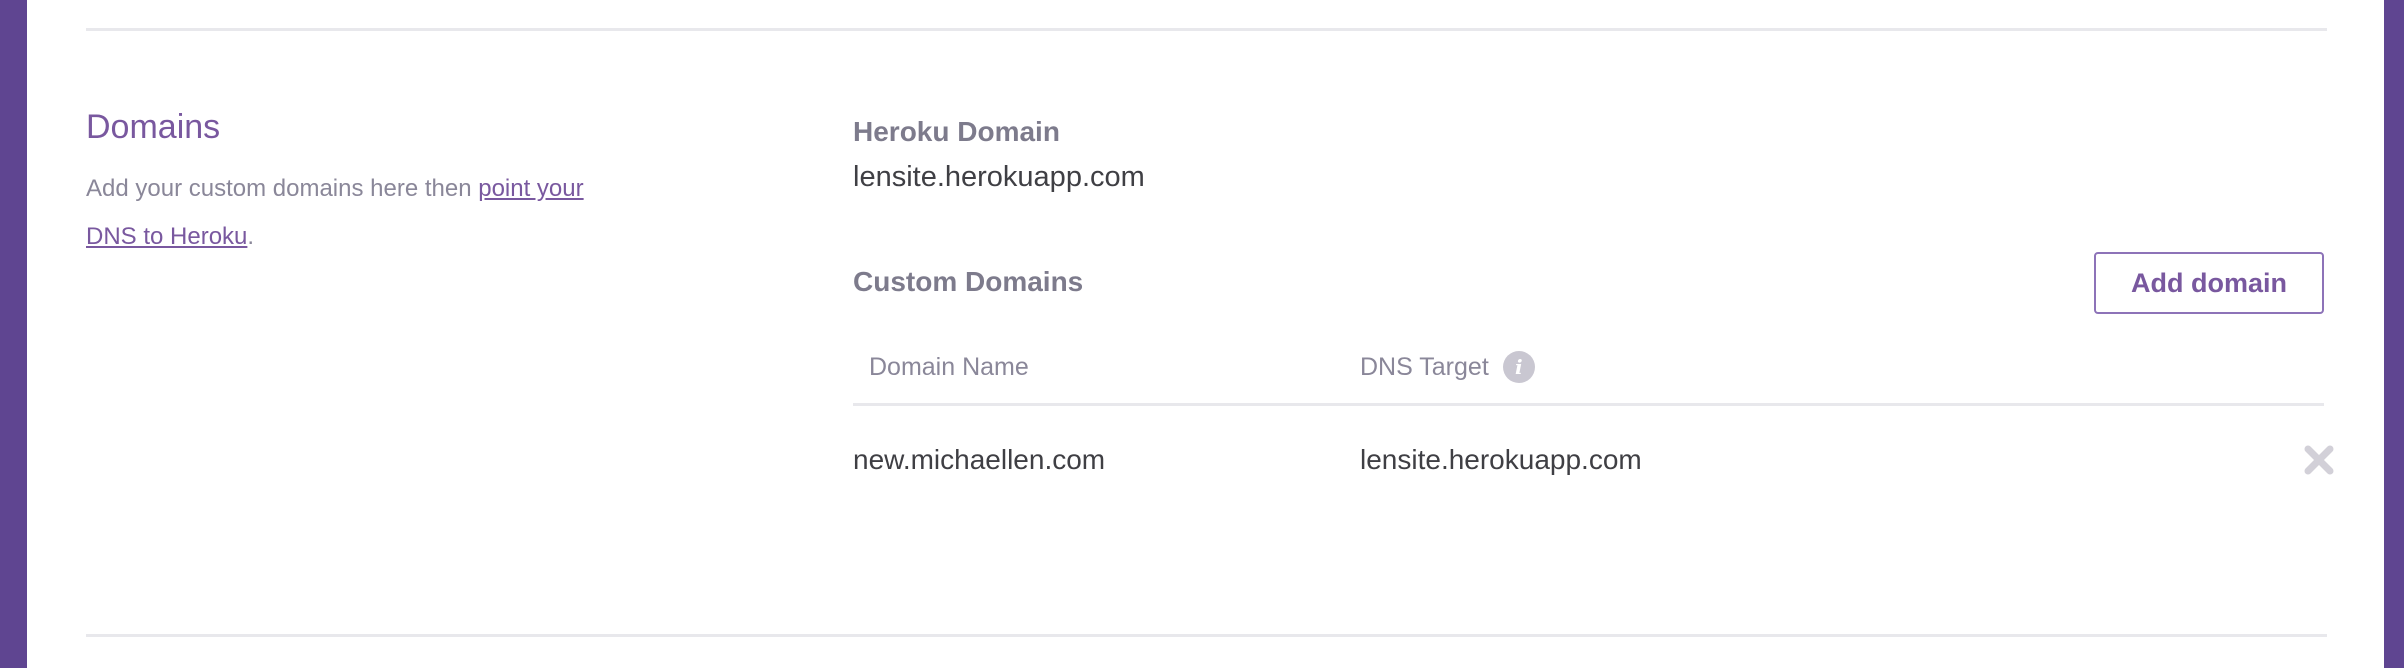 The width and height of the screenshot is (2404, 668). Describe the element at coordinates (999, 177) in the screenshot. I see `heroku-domain-value: lensite.herokuapp.com` at that location.